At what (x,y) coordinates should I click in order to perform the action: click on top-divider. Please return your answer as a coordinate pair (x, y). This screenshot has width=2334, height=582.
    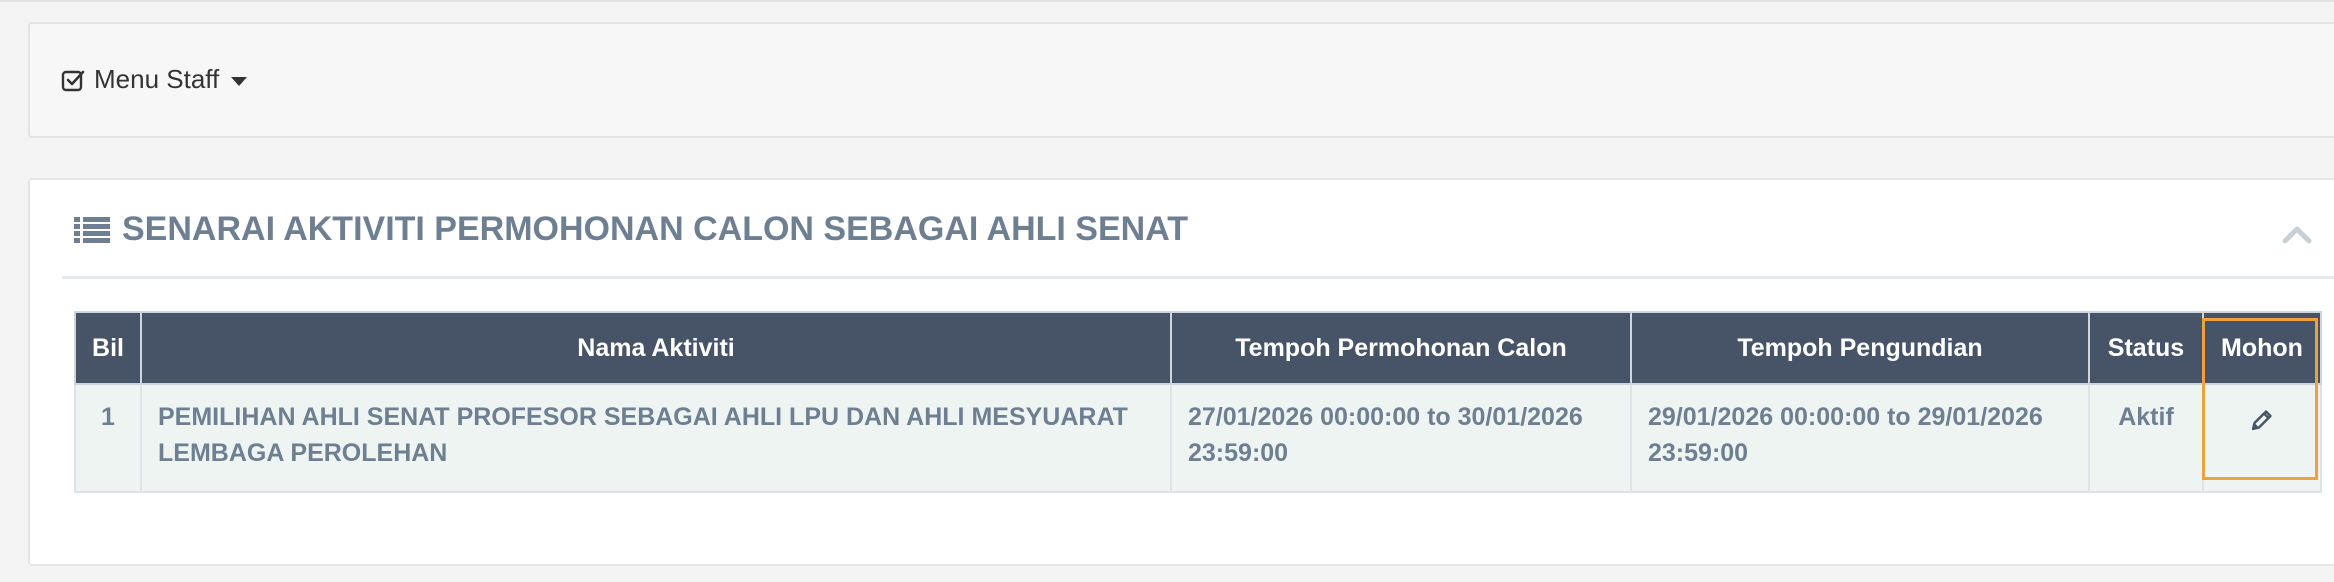
    Looking at the image, I should click on (1167, 1).